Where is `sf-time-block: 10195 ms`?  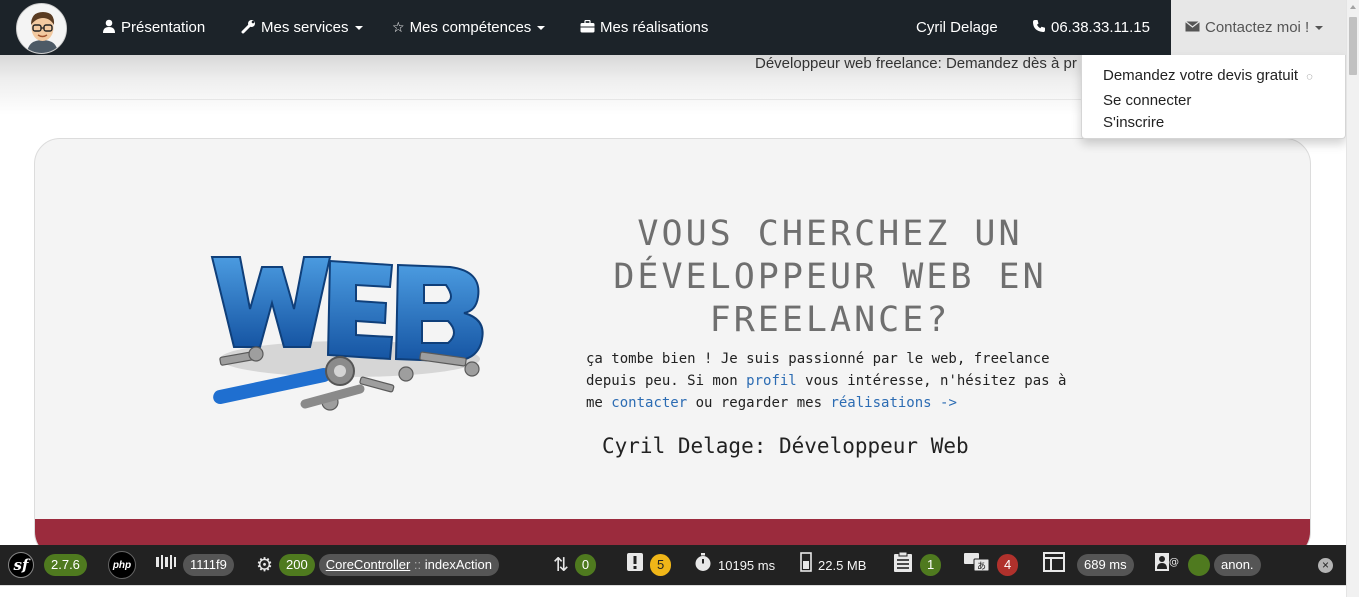
sf-time-block: 10195 ms is located at coordinates (734, 565).